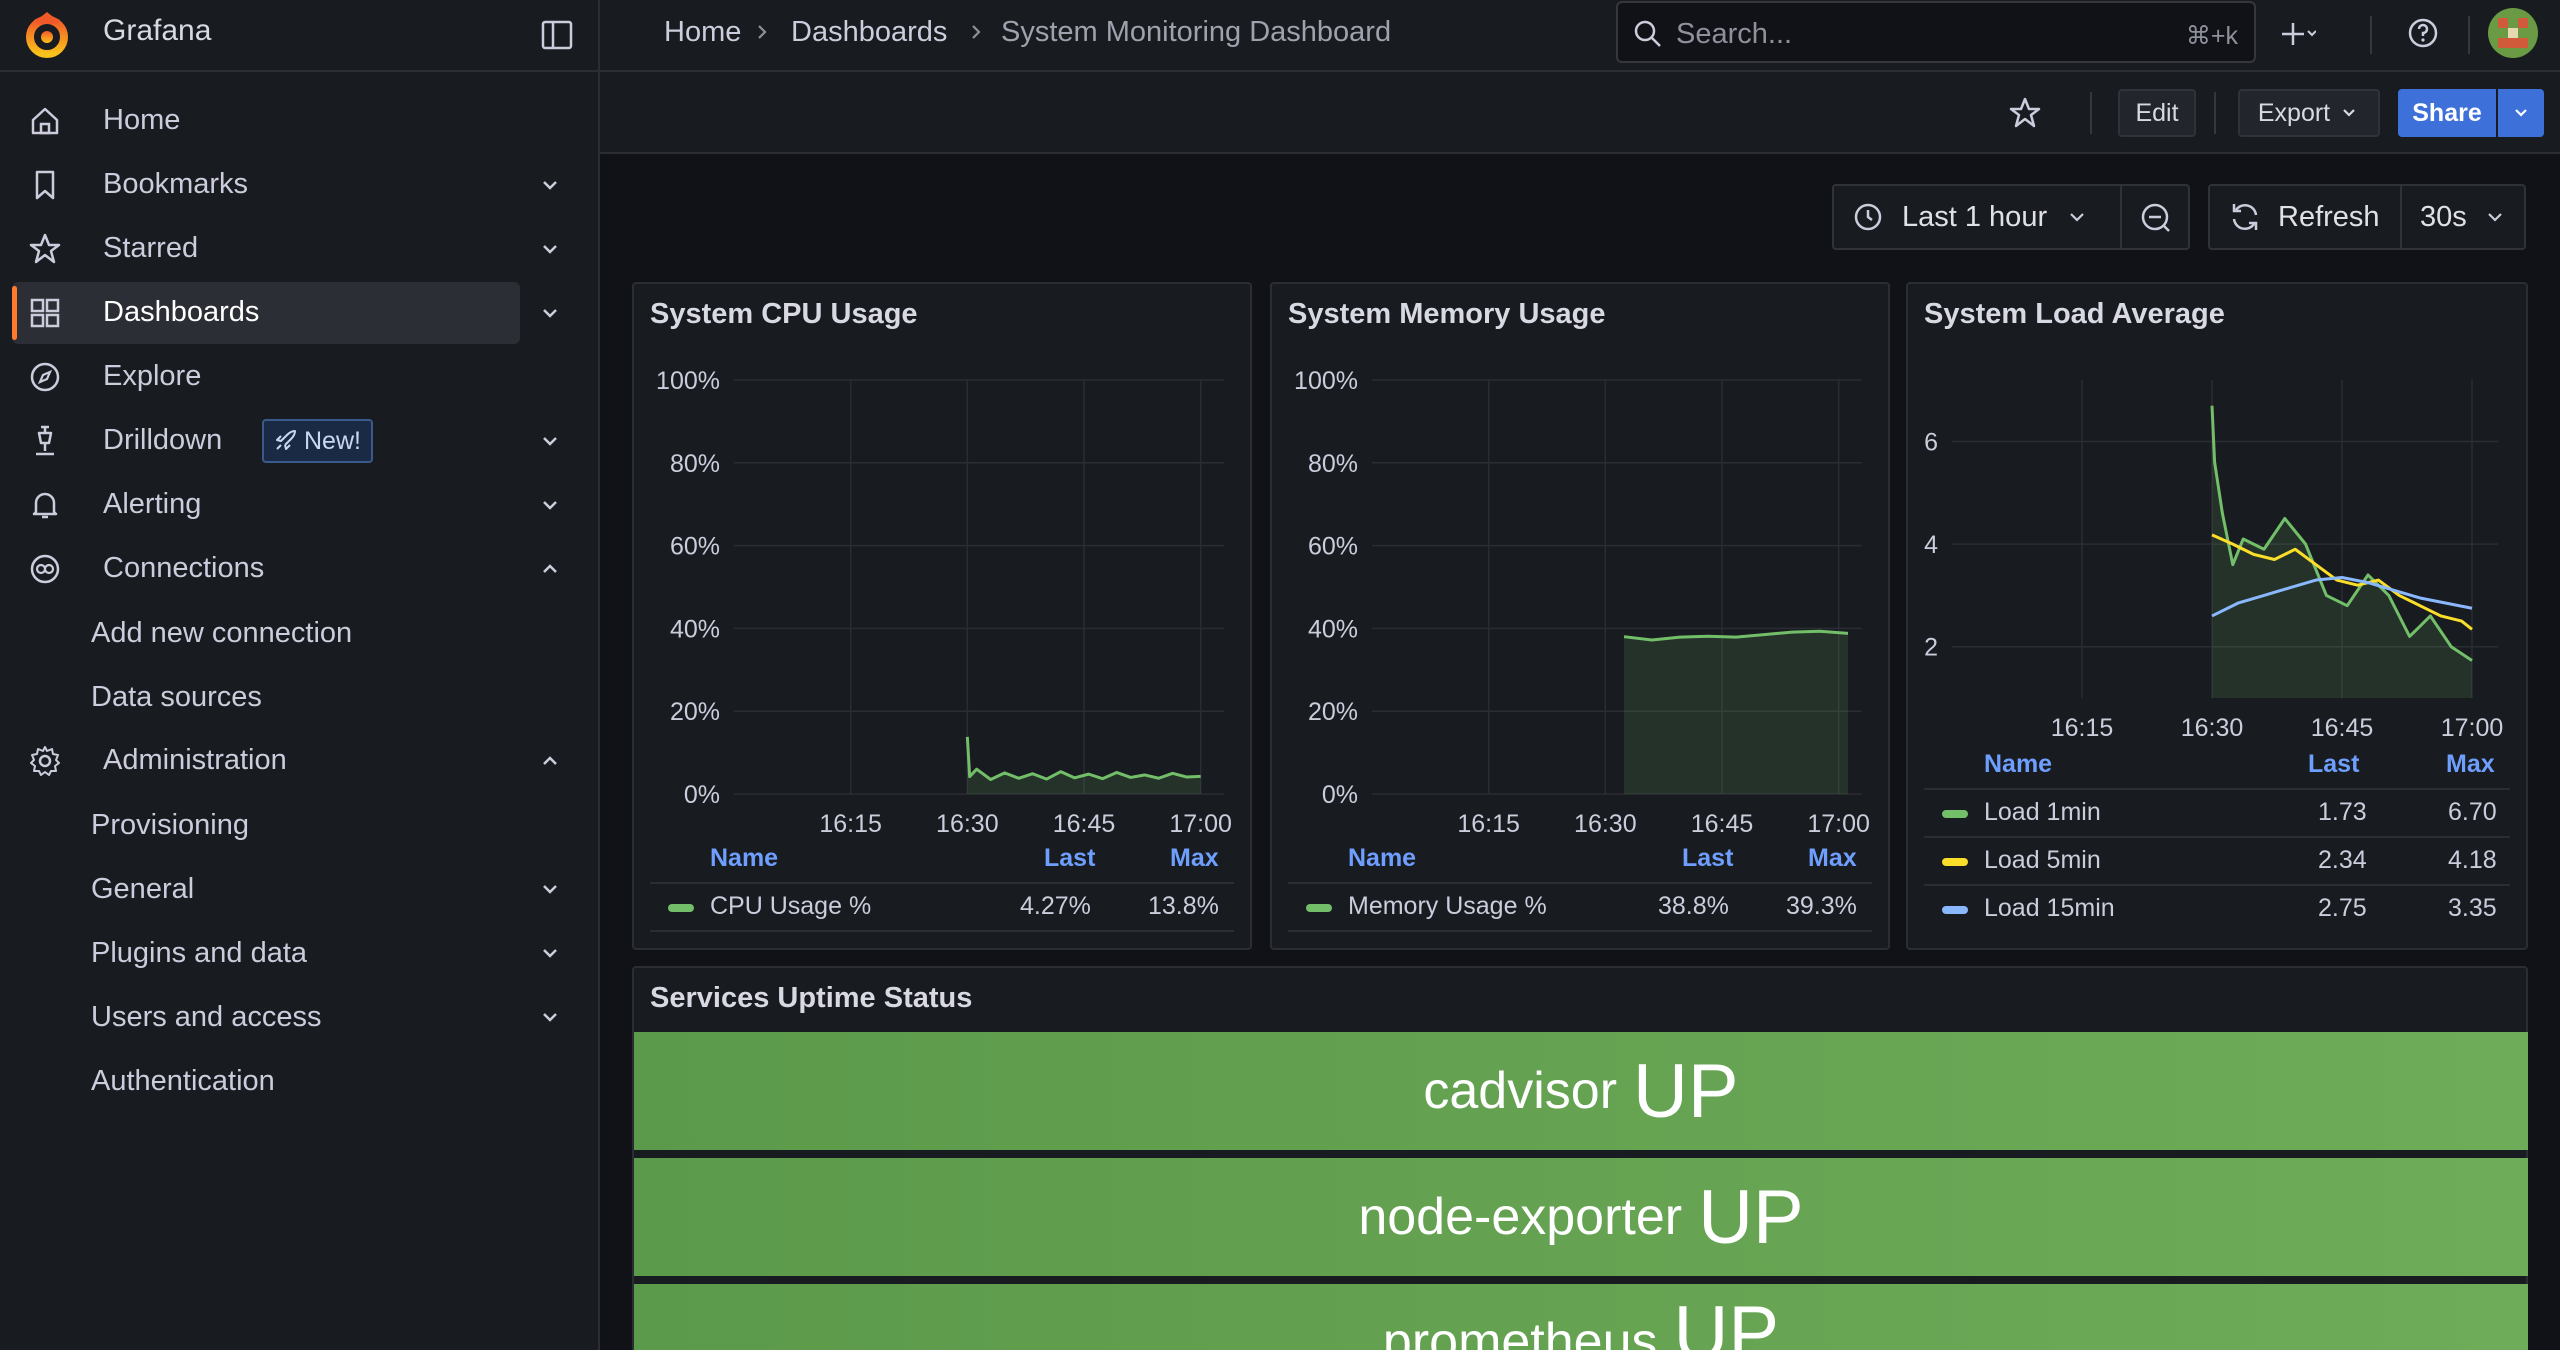 This screenshot has height=1350, width=2560. What do you see at coordinates (266, 313) in the screenshot?
I see `nav-item-dashboards: Dashboards` at bounding box center [266, 313].